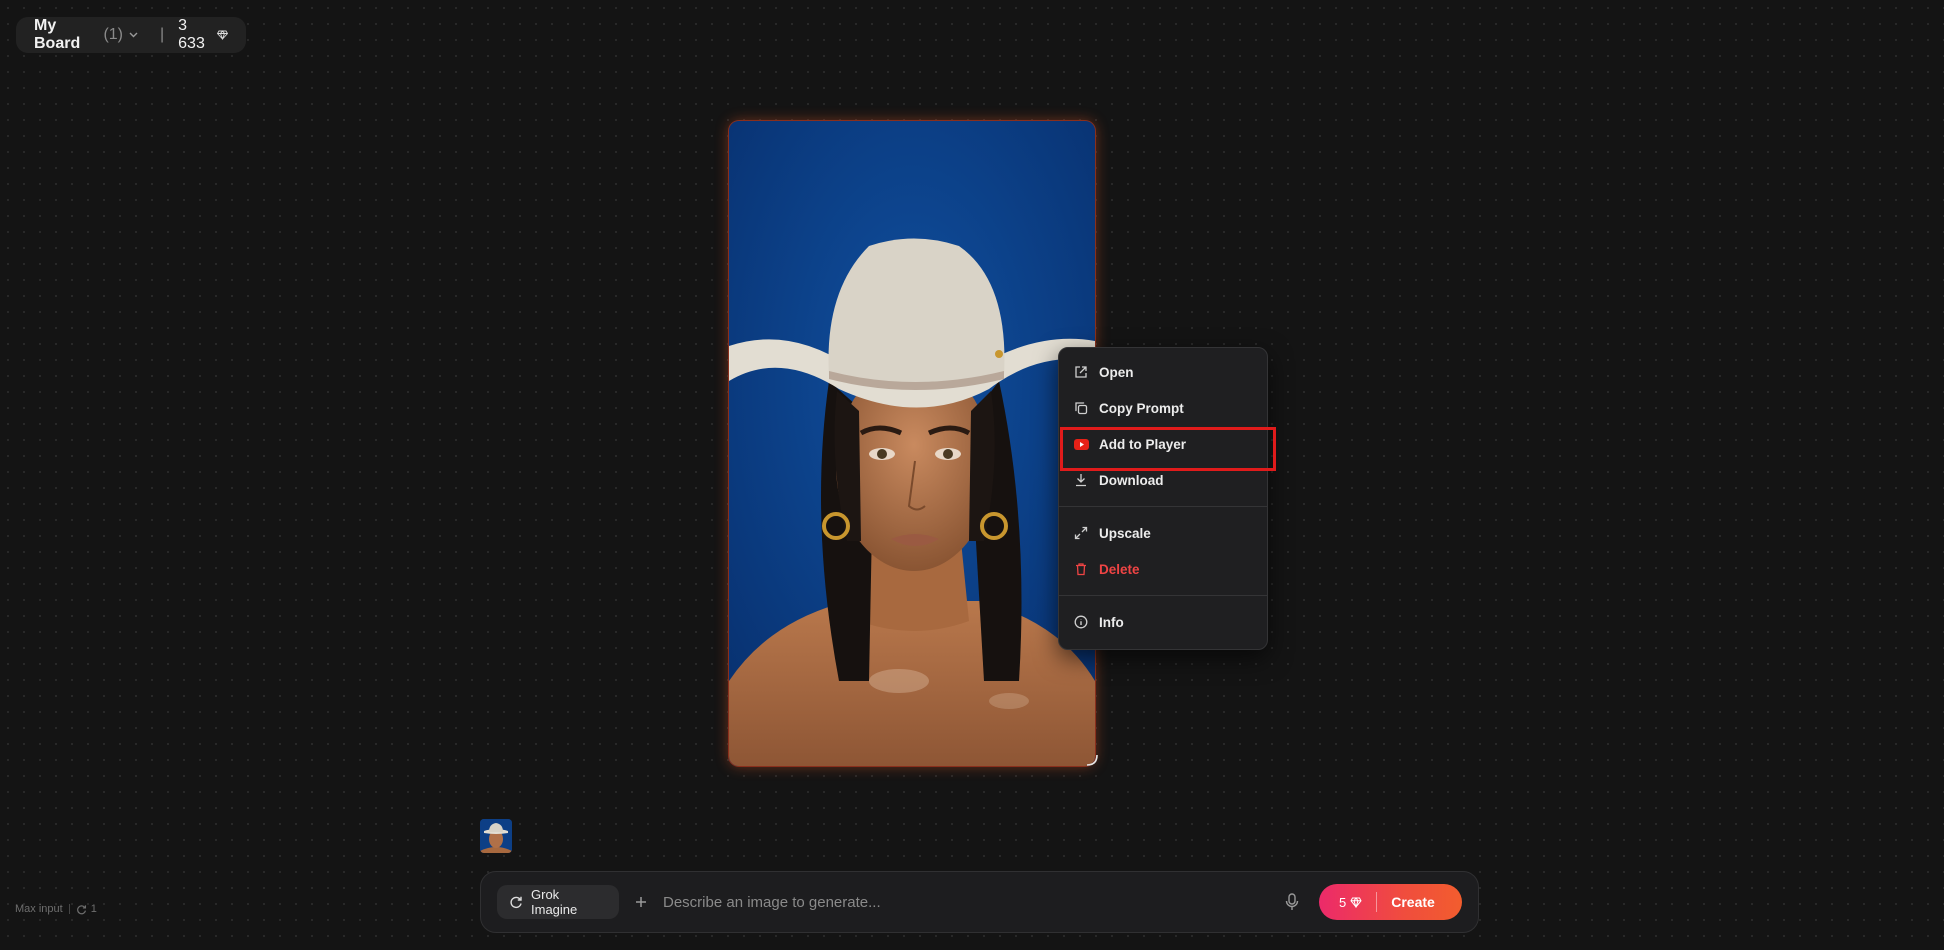  What do you see at coordinates (1343, 902) in the screenshot?
I see `cost-value: 5` at bounding box center [1343, 902].